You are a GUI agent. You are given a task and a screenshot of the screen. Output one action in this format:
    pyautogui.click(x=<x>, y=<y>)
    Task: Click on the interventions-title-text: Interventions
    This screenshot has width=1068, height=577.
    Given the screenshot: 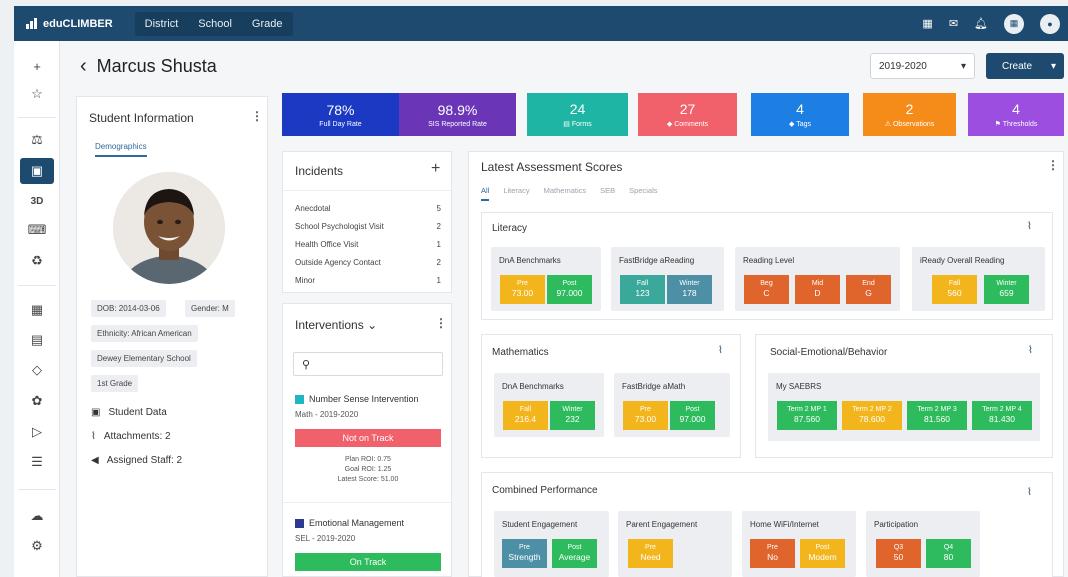 What is the action you would take?
    pyautogui.click(x=329, y=325)
    